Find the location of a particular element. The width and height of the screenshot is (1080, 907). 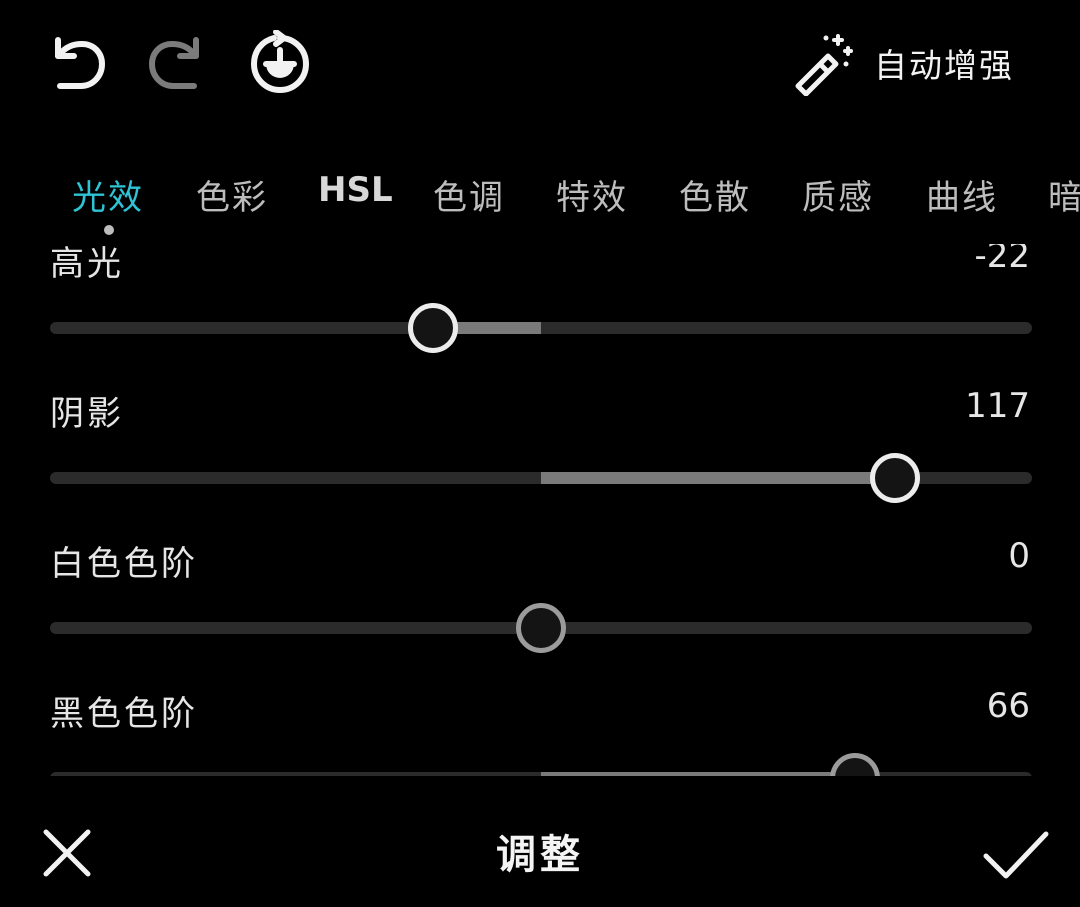

slider-row-blacks: 黑色色阶 66 is located at coordinates (540, 723).